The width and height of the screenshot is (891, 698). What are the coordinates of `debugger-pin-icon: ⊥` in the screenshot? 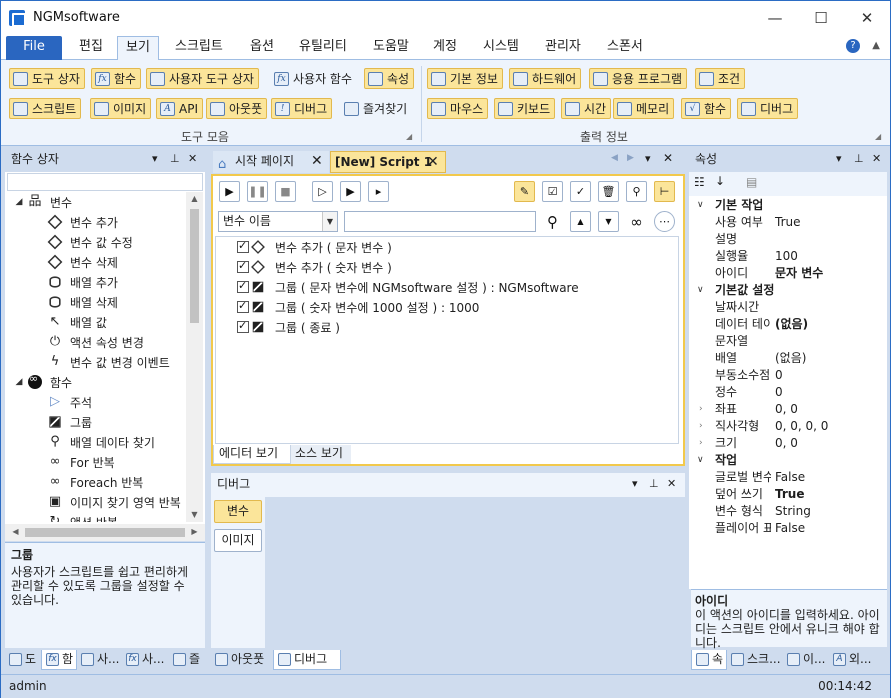 It's located at (654, 484).